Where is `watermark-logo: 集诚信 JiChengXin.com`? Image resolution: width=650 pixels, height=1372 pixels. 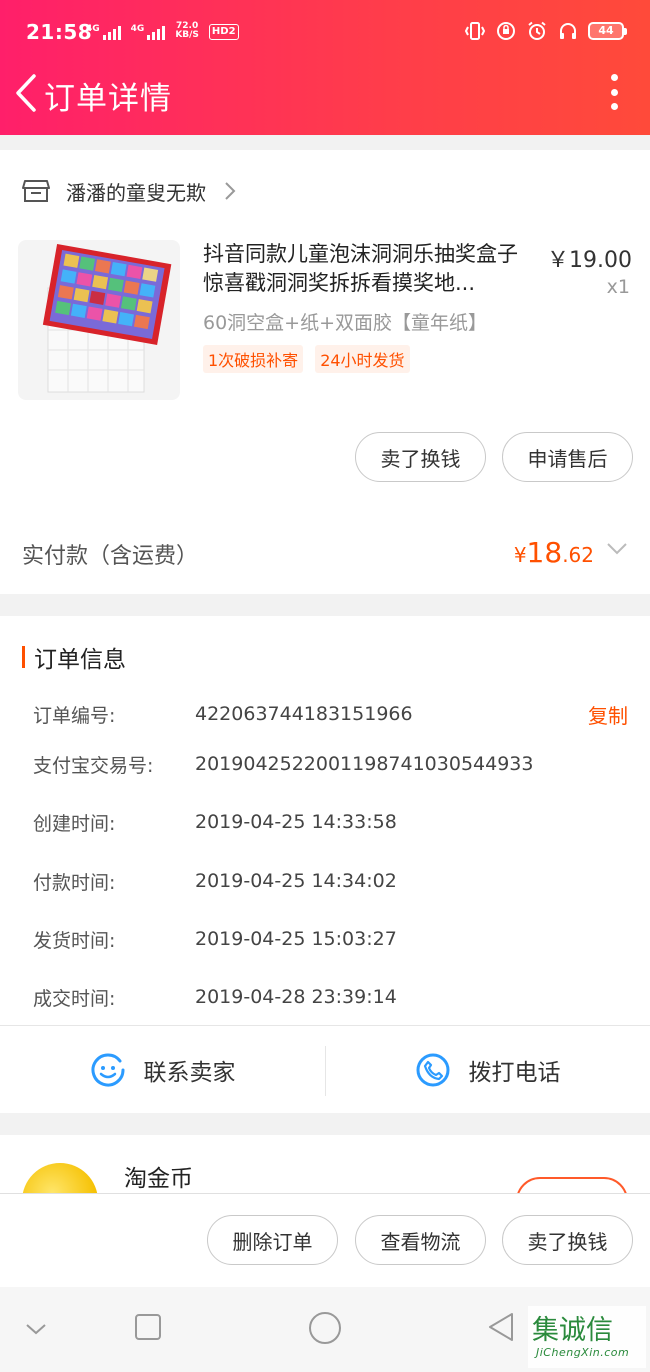 watermark-logo: 集诚信 JiChengXin.com is located at coordinates (587, 1337).